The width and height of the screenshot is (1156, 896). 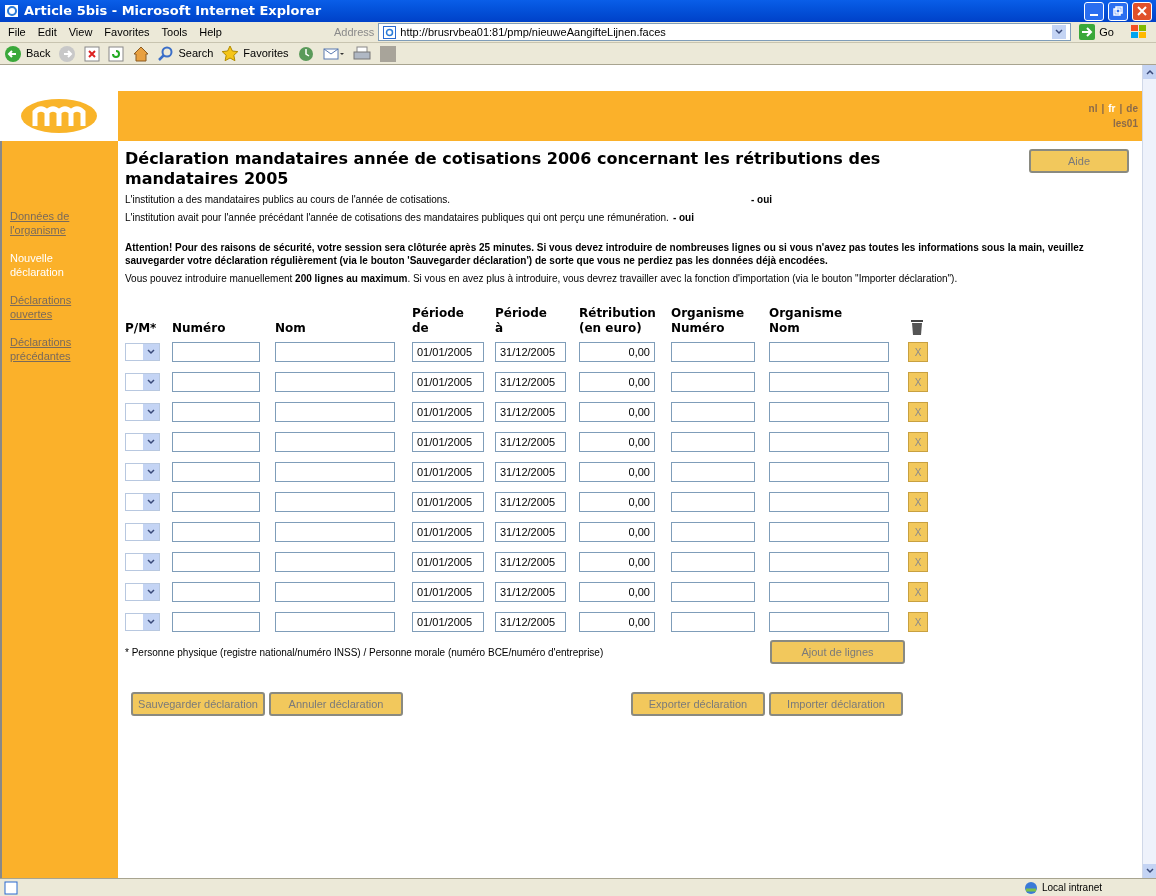 I want to click on menu-item: View, so click(x=80, y=32).